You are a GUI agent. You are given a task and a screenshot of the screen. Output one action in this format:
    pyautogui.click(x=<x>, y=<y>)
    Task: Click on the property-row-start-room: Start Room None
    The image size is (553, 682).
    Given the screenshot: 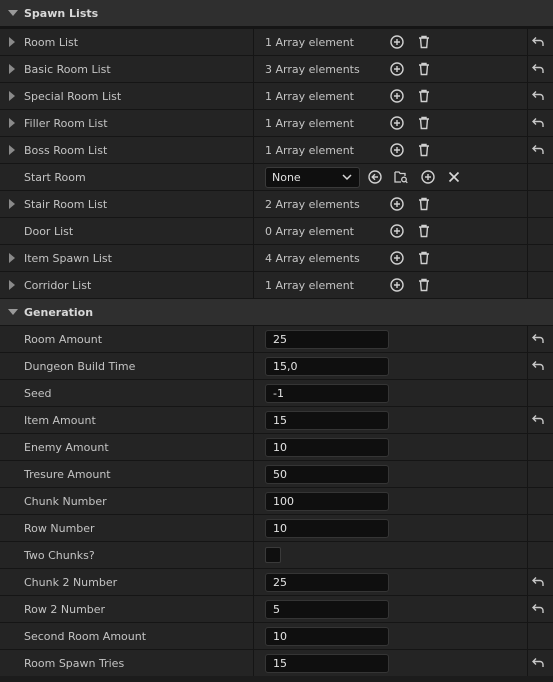 What is the action you would take?
    pyautogui.click(x=276, y=177)
    